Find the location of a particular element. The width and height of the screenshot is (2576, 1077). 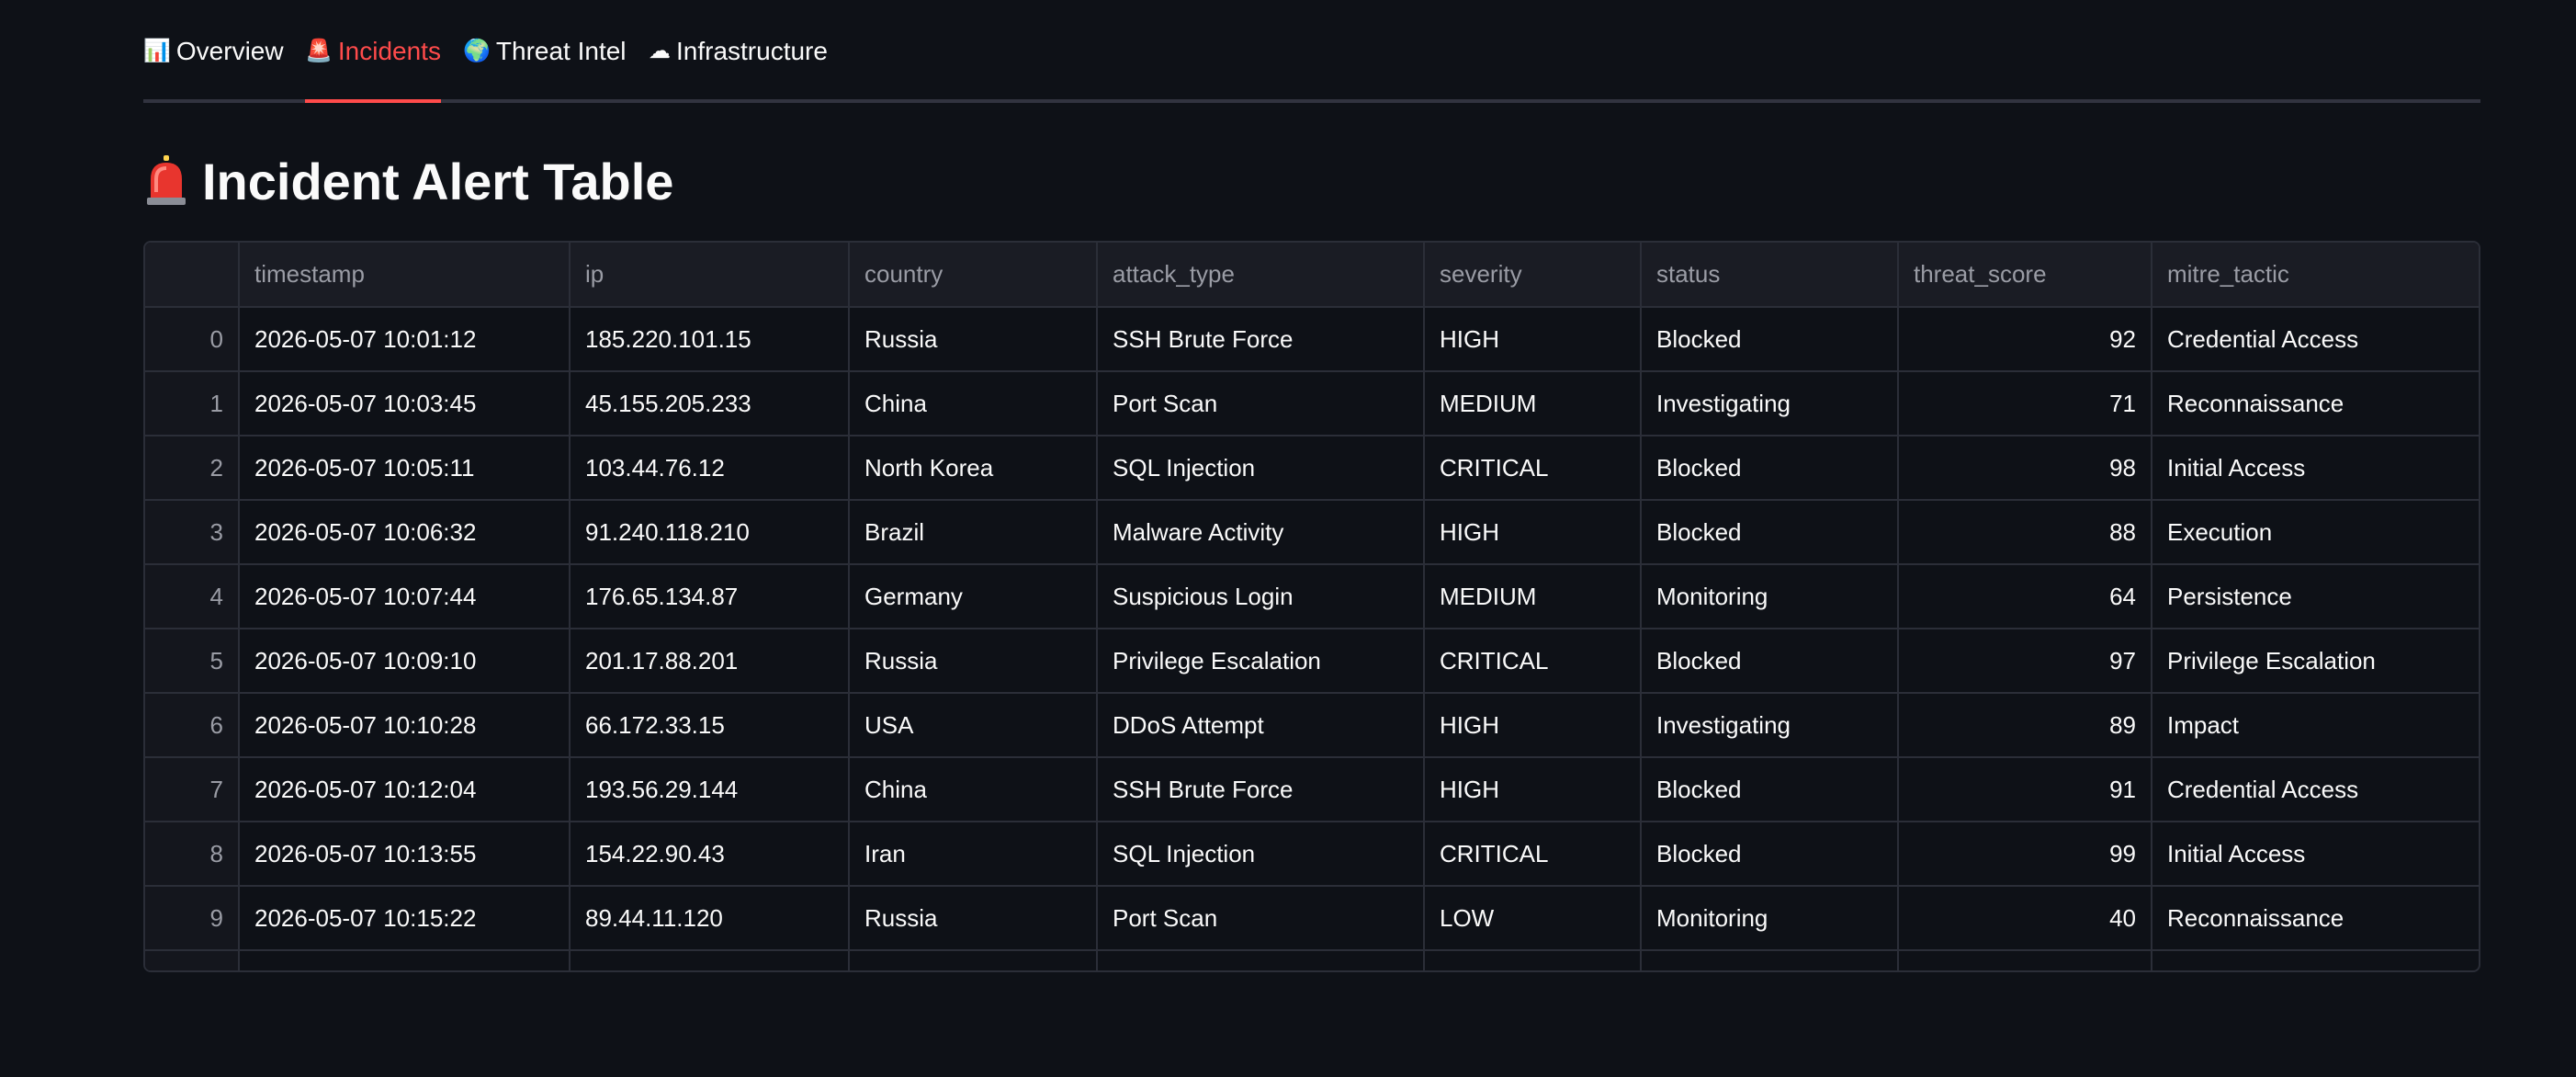

ip-cell: 193.56.29.144 is located at coordinates (710, 790).